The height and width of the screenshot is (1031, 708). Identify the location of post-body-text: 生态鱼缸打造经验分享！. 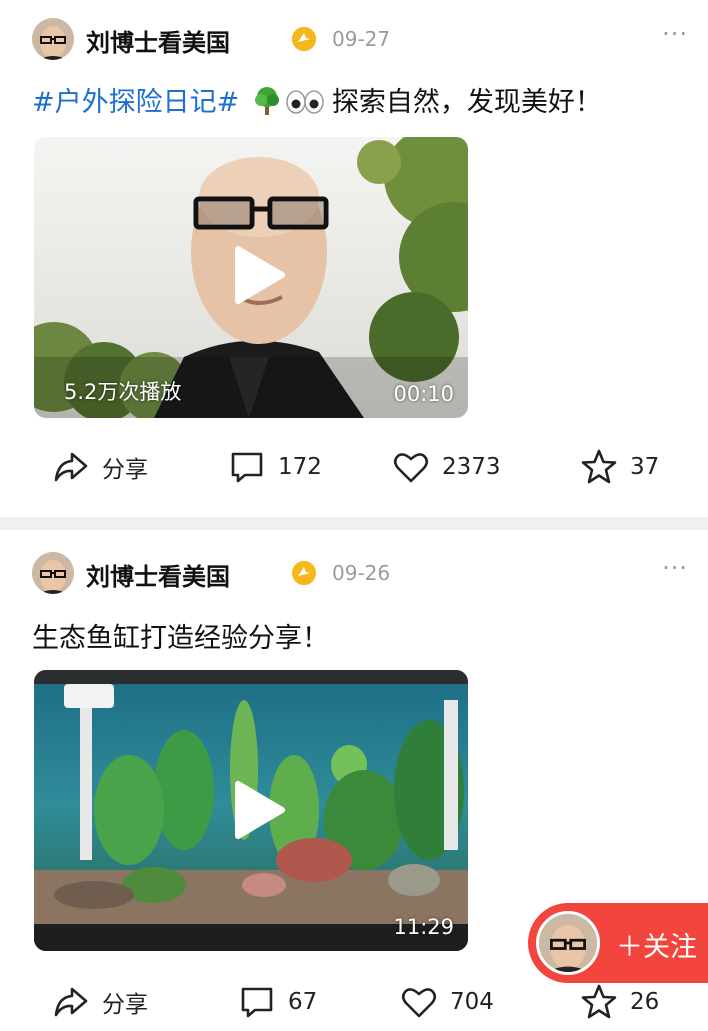
(180, 638).